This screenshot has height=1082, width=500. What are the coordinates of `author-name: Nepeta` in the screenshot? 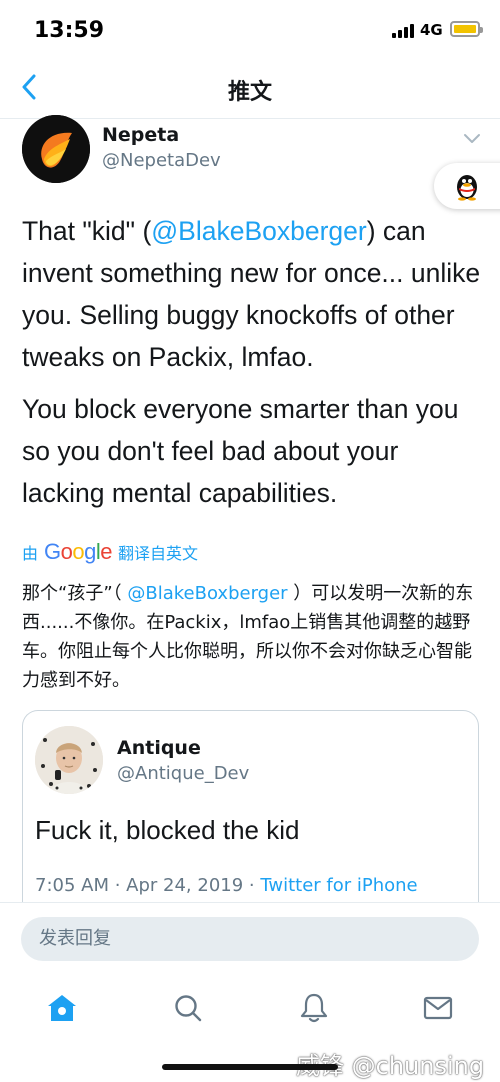 It's located at (140, 135).